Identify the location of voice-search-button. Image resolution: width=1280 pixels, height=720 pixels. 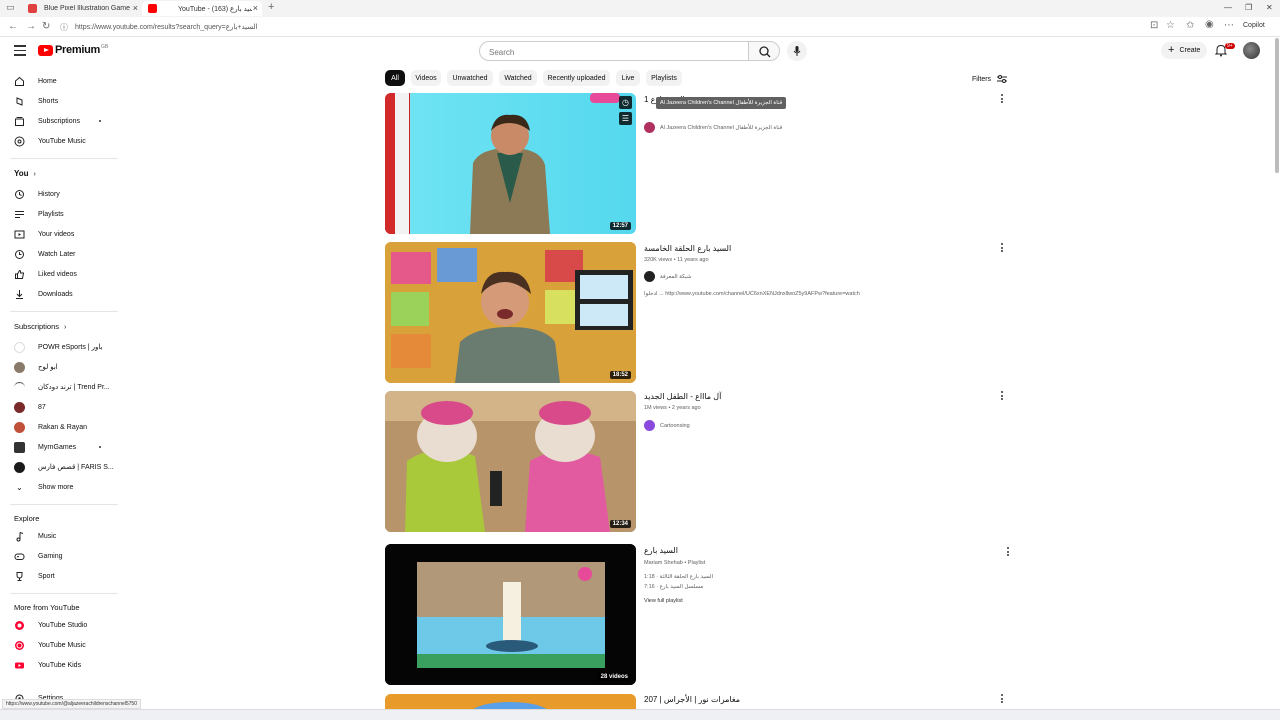
(797, 51).